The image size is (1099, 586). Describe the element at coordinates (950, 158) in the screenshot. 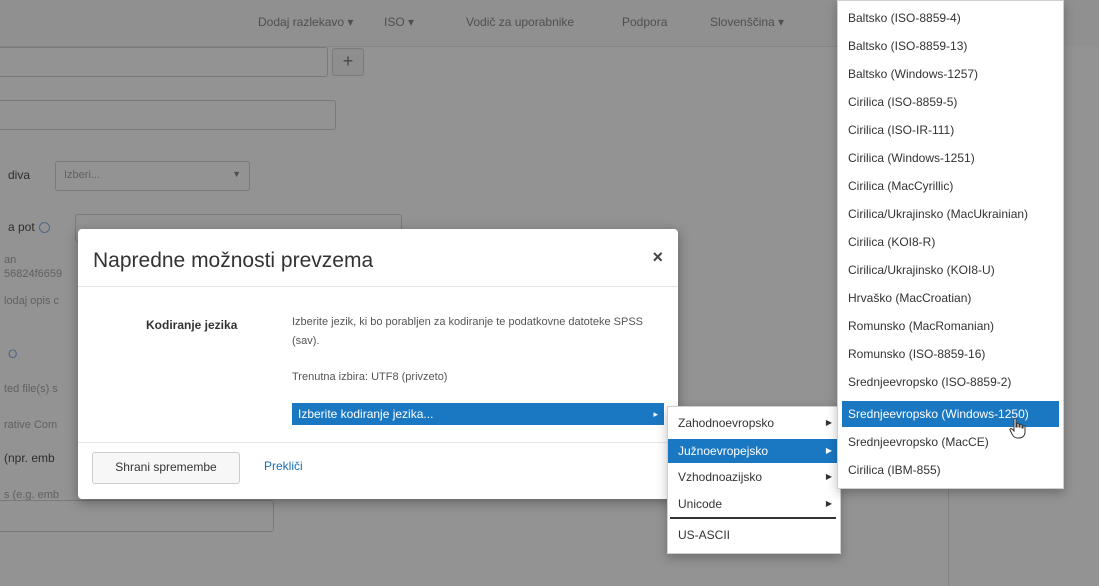

I see `encoding-option: Cirilica (Windows-1251)` at that location.